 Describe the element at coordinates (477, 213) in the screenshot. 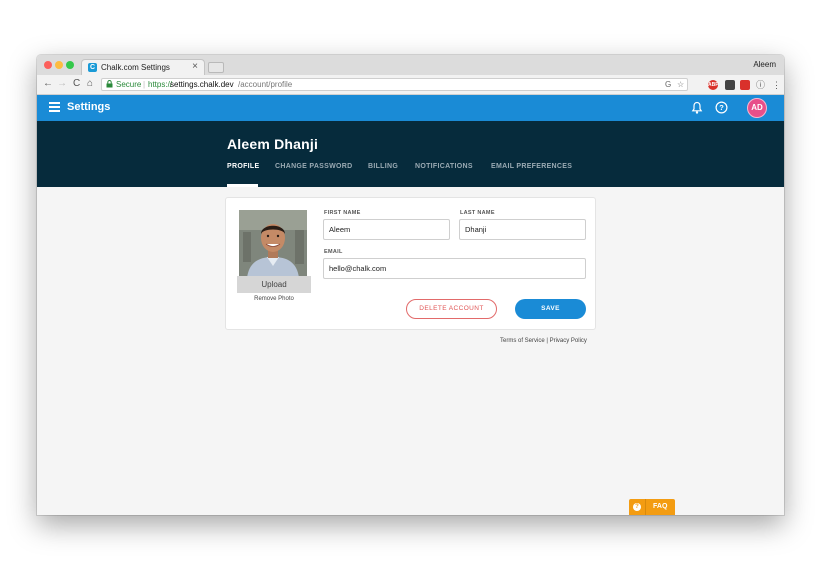

I see `last-name-label: LAST NAME` at that location.